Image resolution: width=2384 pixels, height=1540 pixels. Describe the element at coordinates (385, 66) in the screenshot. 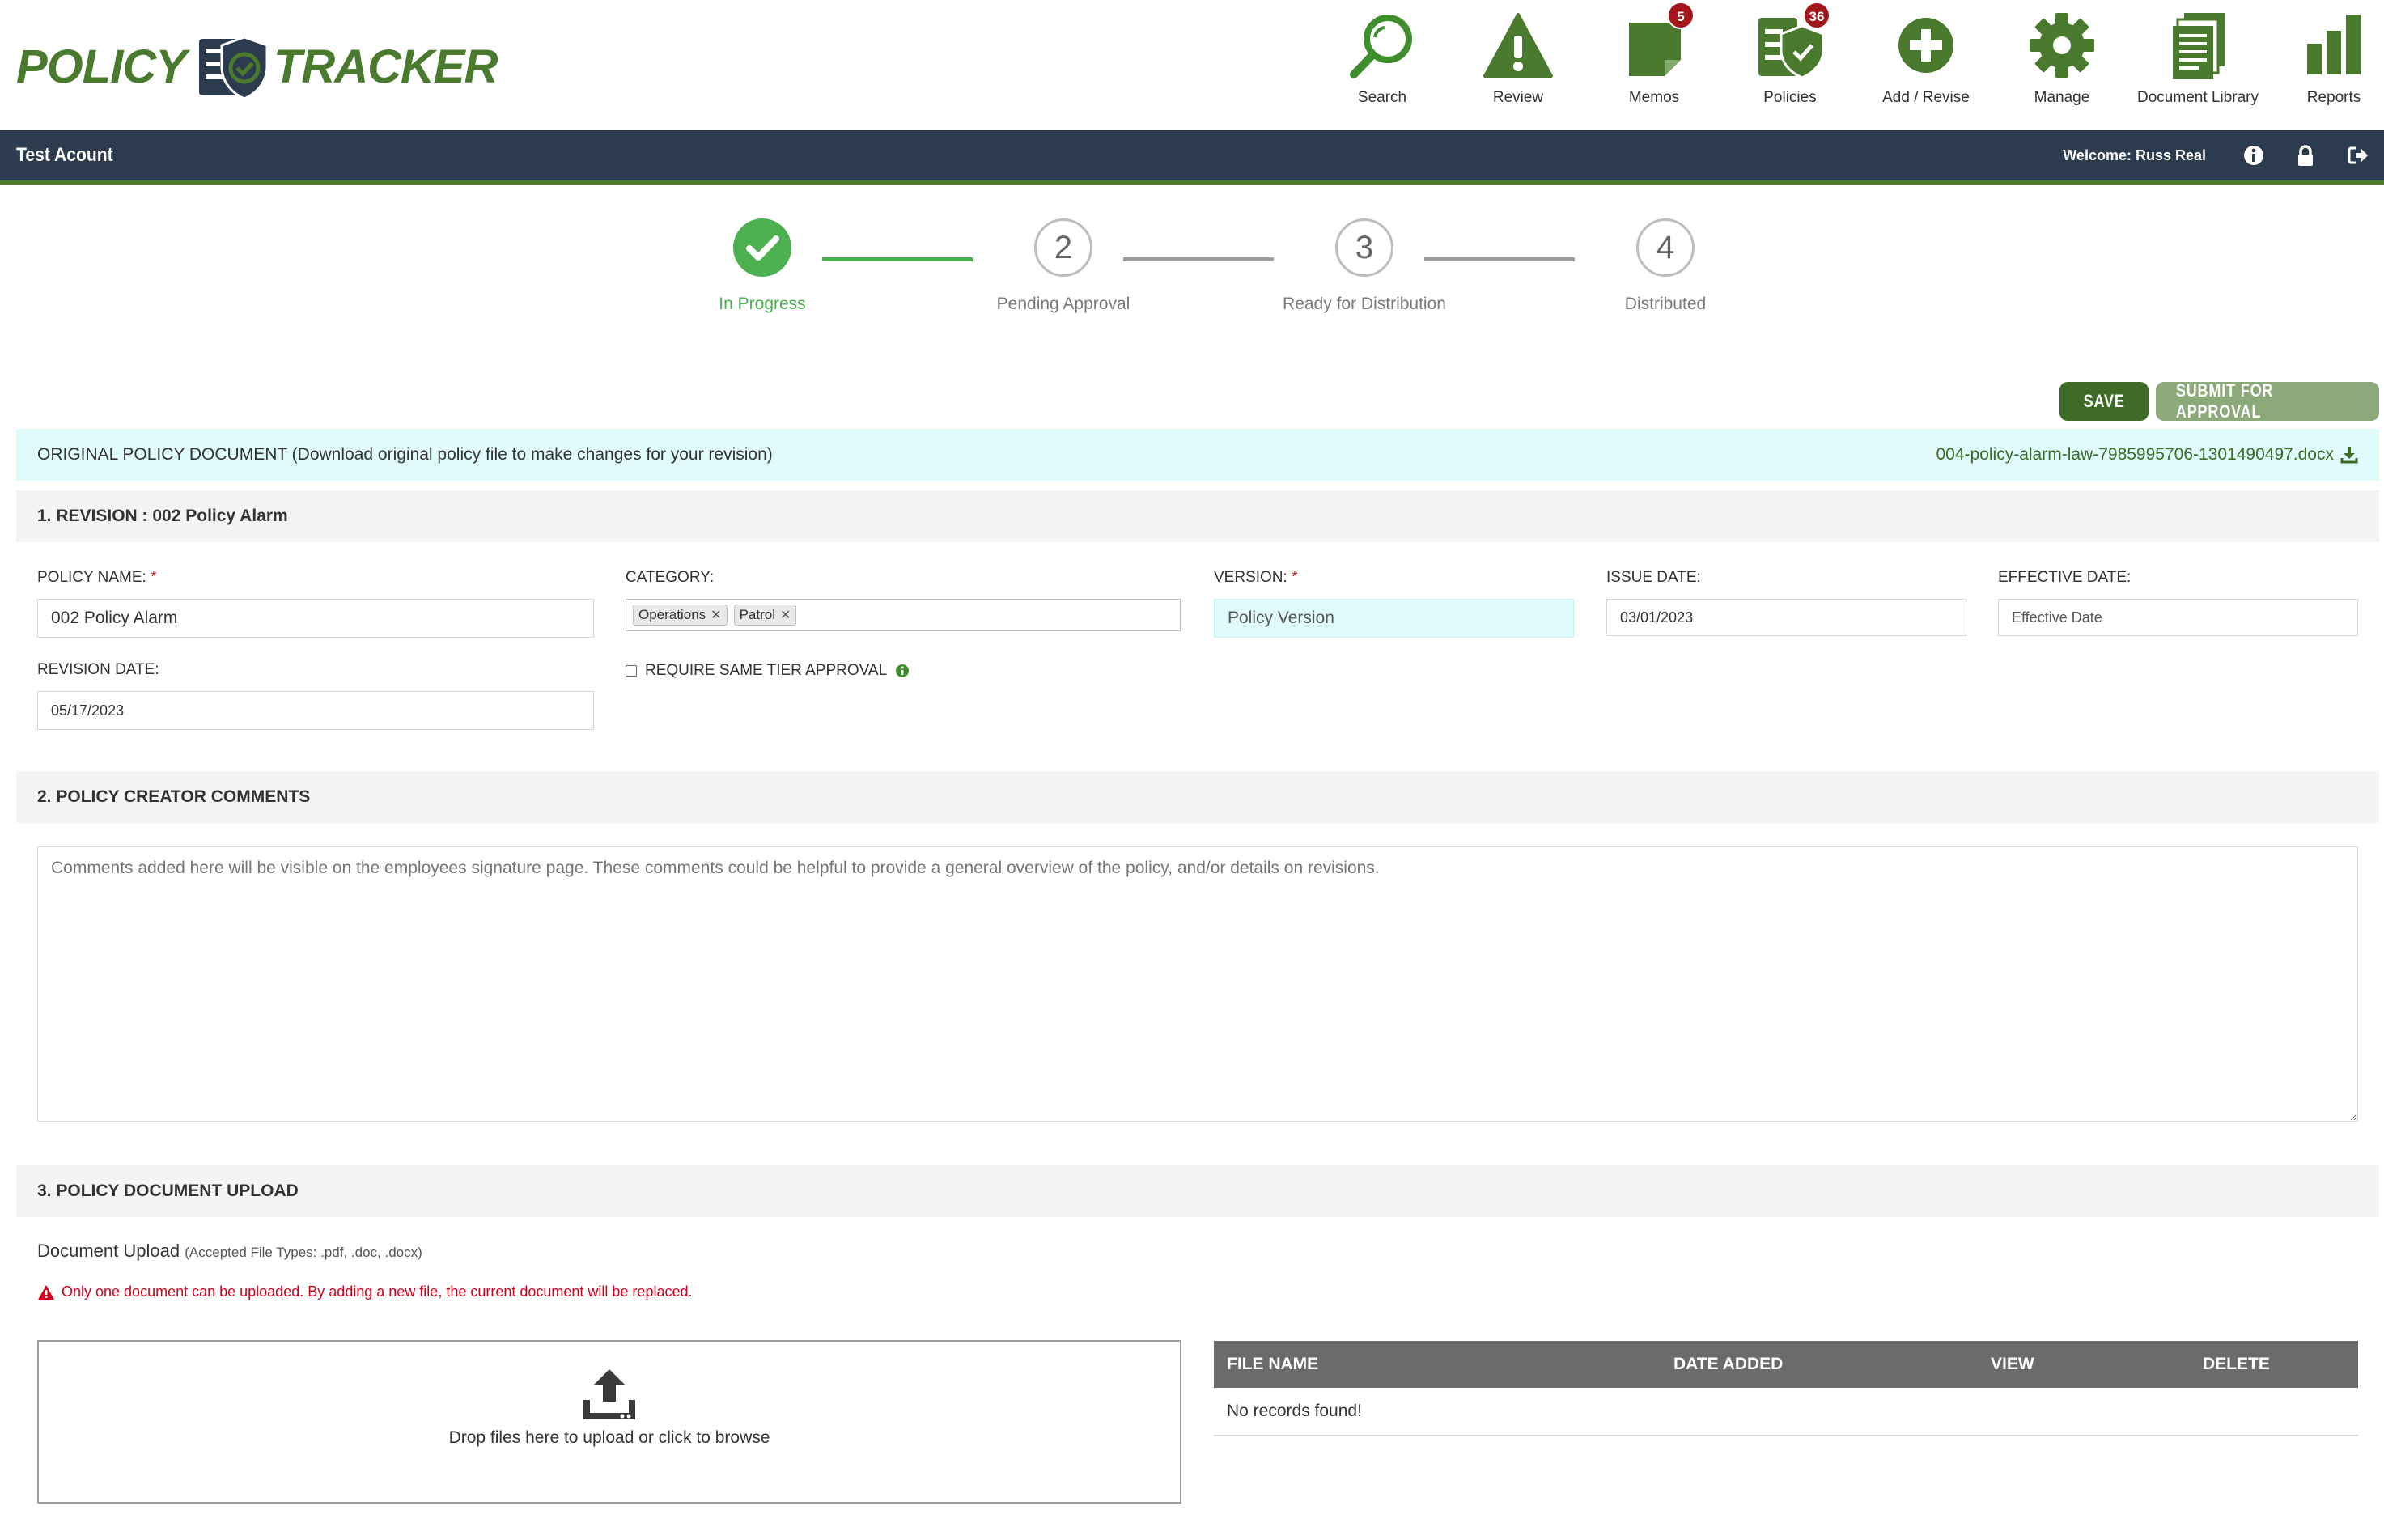

I see `logo-word-tracker: TRACKER` at that location.